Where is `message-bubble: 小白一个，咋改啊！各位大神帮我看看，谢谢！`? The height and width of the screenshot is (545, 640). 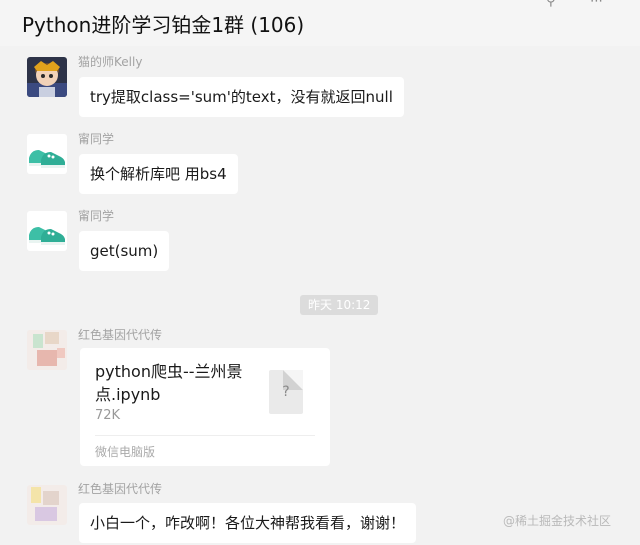 message-bubble: 小白一个，咋改啊！各位大神帮我看看，谢谢！ is located at coordinates (248, 523).